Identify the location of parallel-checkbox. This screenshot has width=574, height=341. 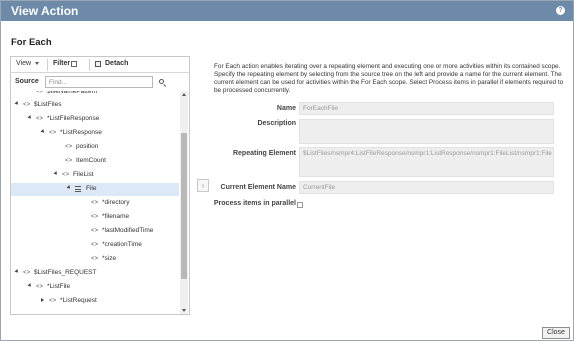
(300, 205).